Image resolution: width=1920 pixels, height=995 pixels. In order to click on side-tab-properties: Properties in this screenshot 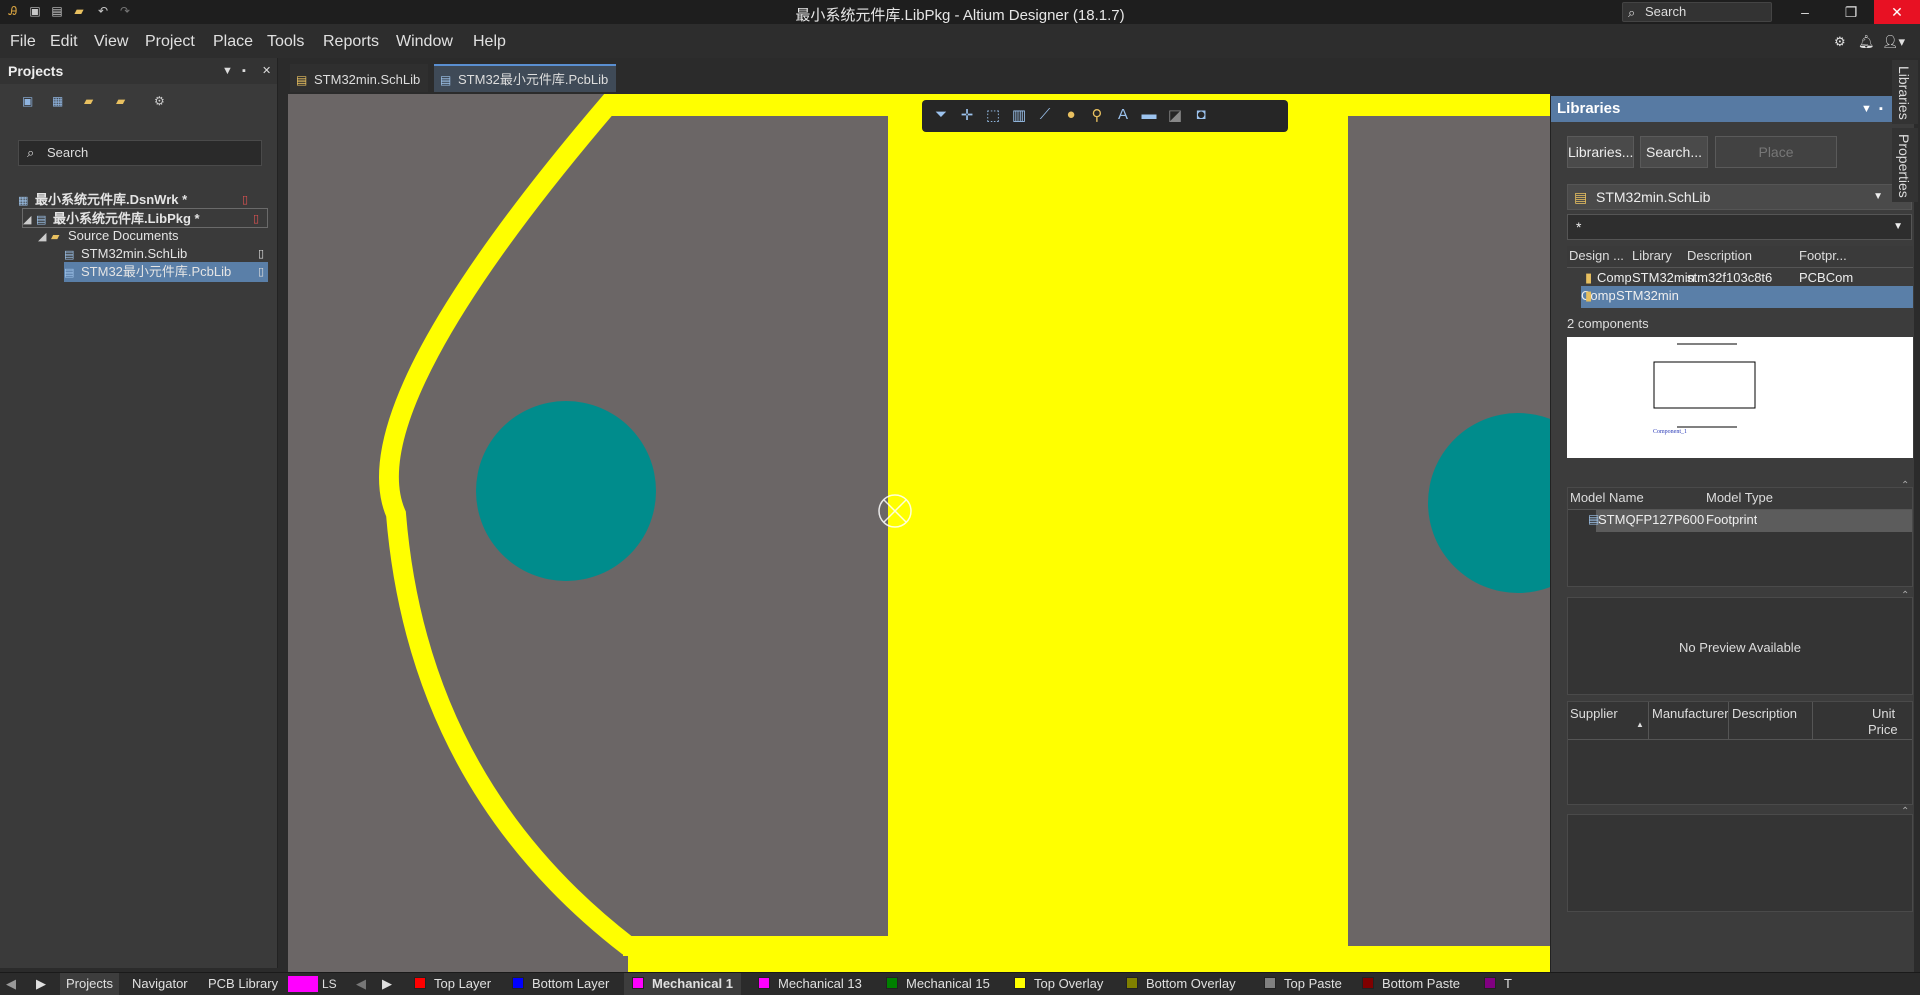, I will do `click(1905, 165)`.